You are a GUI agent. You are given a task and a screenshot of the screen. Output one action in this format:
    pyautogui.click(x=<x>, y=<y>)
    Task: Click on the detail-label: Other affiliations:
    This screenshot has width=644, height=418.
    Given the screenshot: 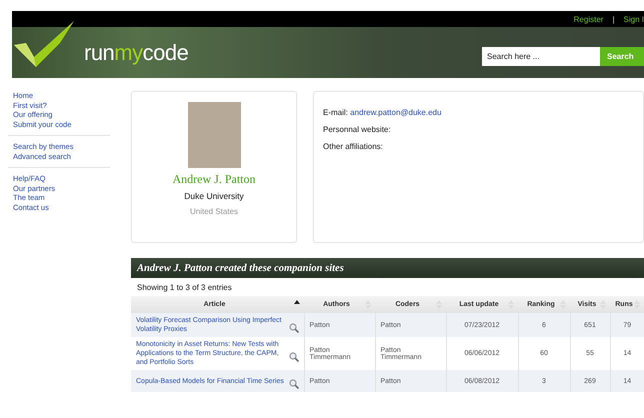 What is the action you would take?
    pyautogui.click(x=353, y=146)
    